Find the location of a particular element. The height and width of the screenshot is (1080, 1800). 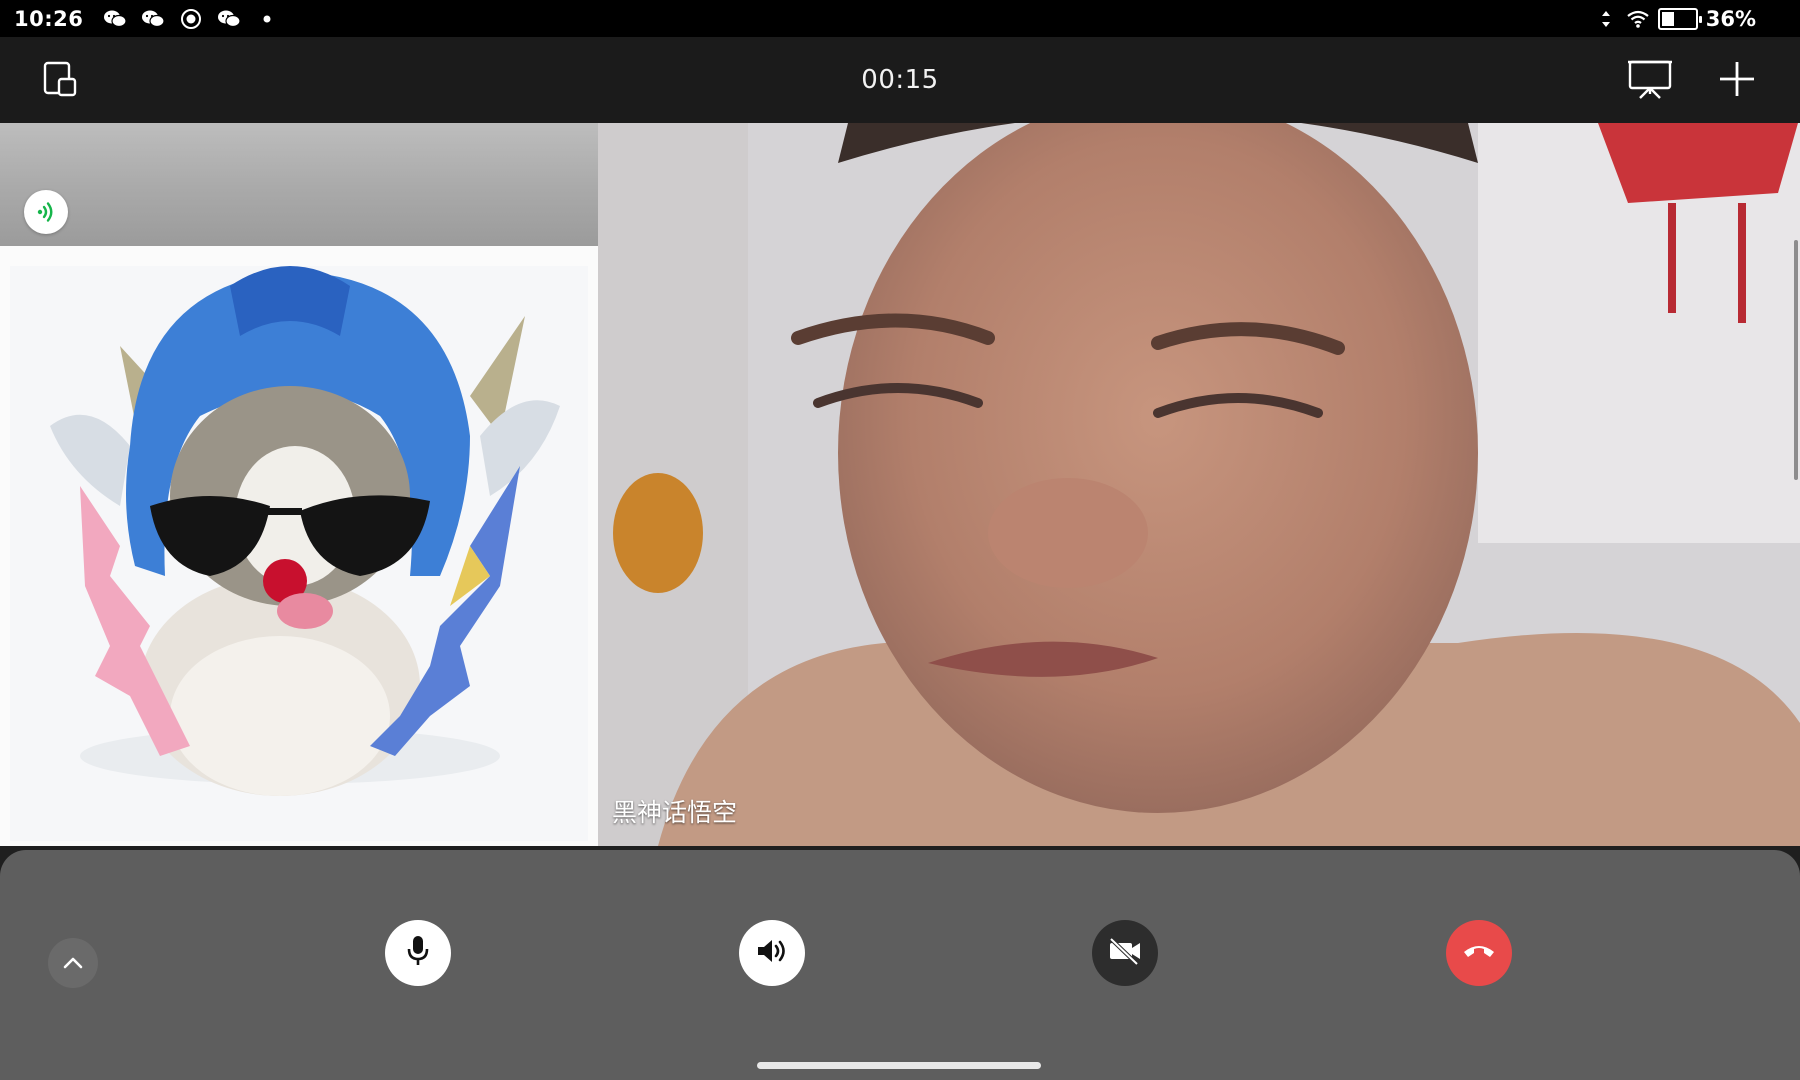

self-video-tile is located at coordinates (299, 184).